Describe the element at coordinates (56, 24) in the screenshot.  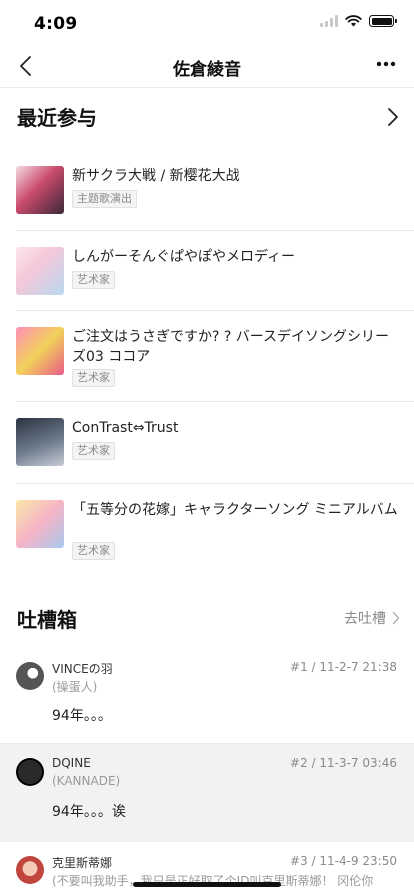
I see `status-time: 4:09` at that location.